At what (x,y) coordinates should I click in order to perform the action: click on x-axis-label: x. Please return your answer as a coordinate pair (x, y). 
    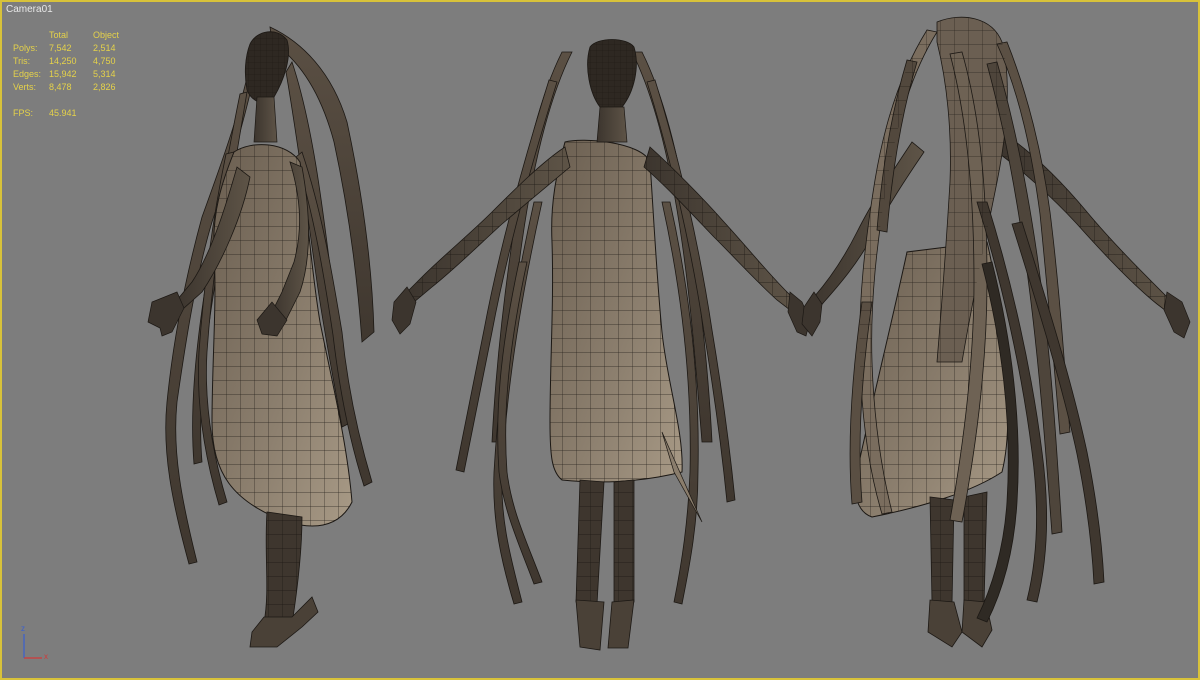
    Looking at the image, I should click on (46, 656).